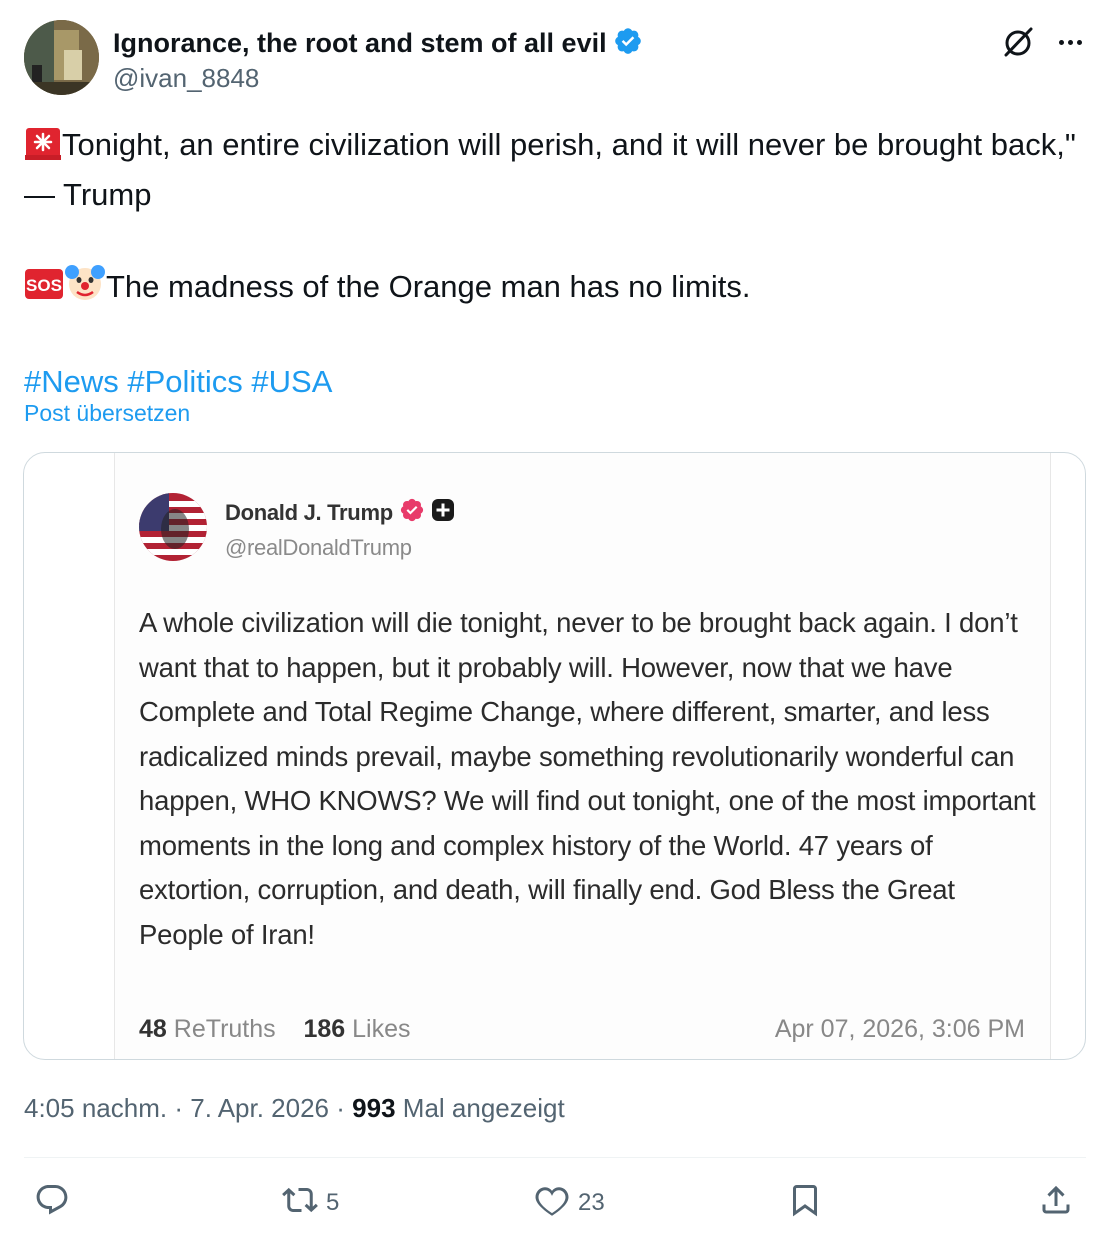 The width and height of the screenshot is (1115, 1241). What do you see at coordinates (224, 1029) in the screenshot?
I see `retruths-label: ReTruths` at bounding box center [224, 1029].